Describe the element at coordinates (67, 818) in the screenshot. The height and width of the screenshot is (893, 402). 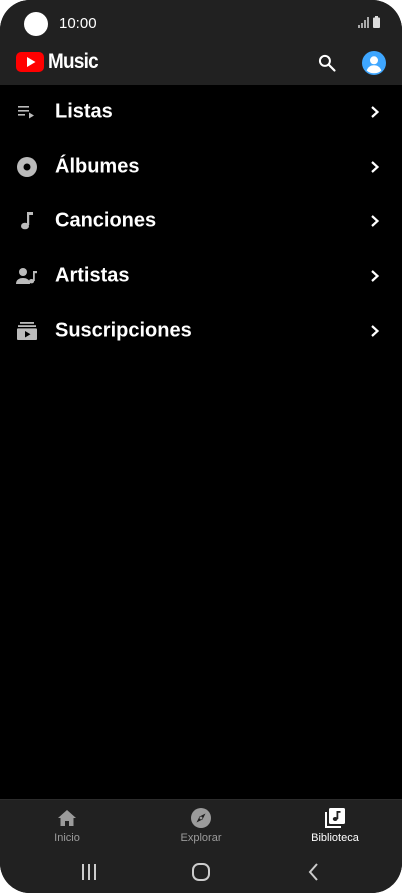
I see `home-icon` at that location.